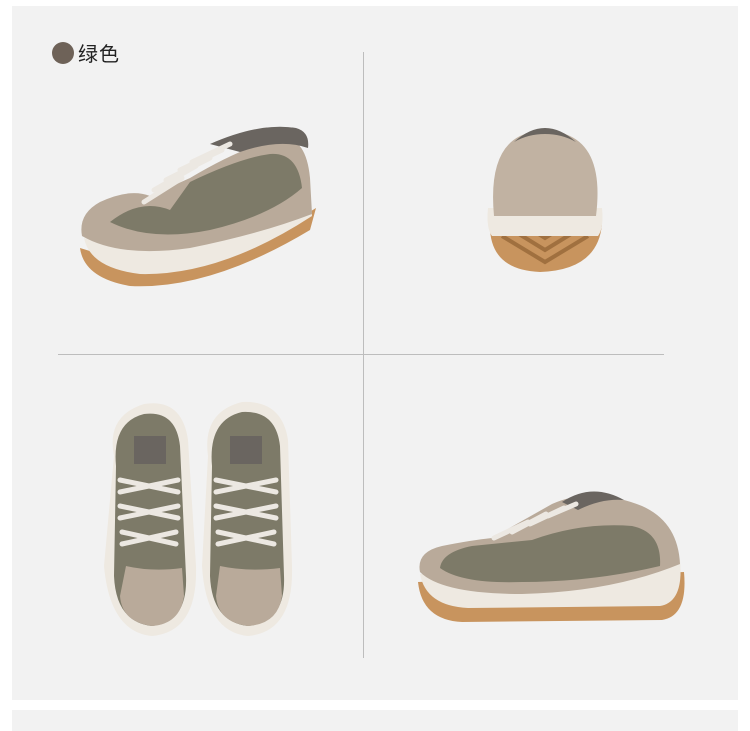  What do you see at coordinates (198, 518) in the screenshot?
I see `shoe-photo-top-pair` at bounding box center [198, 518].